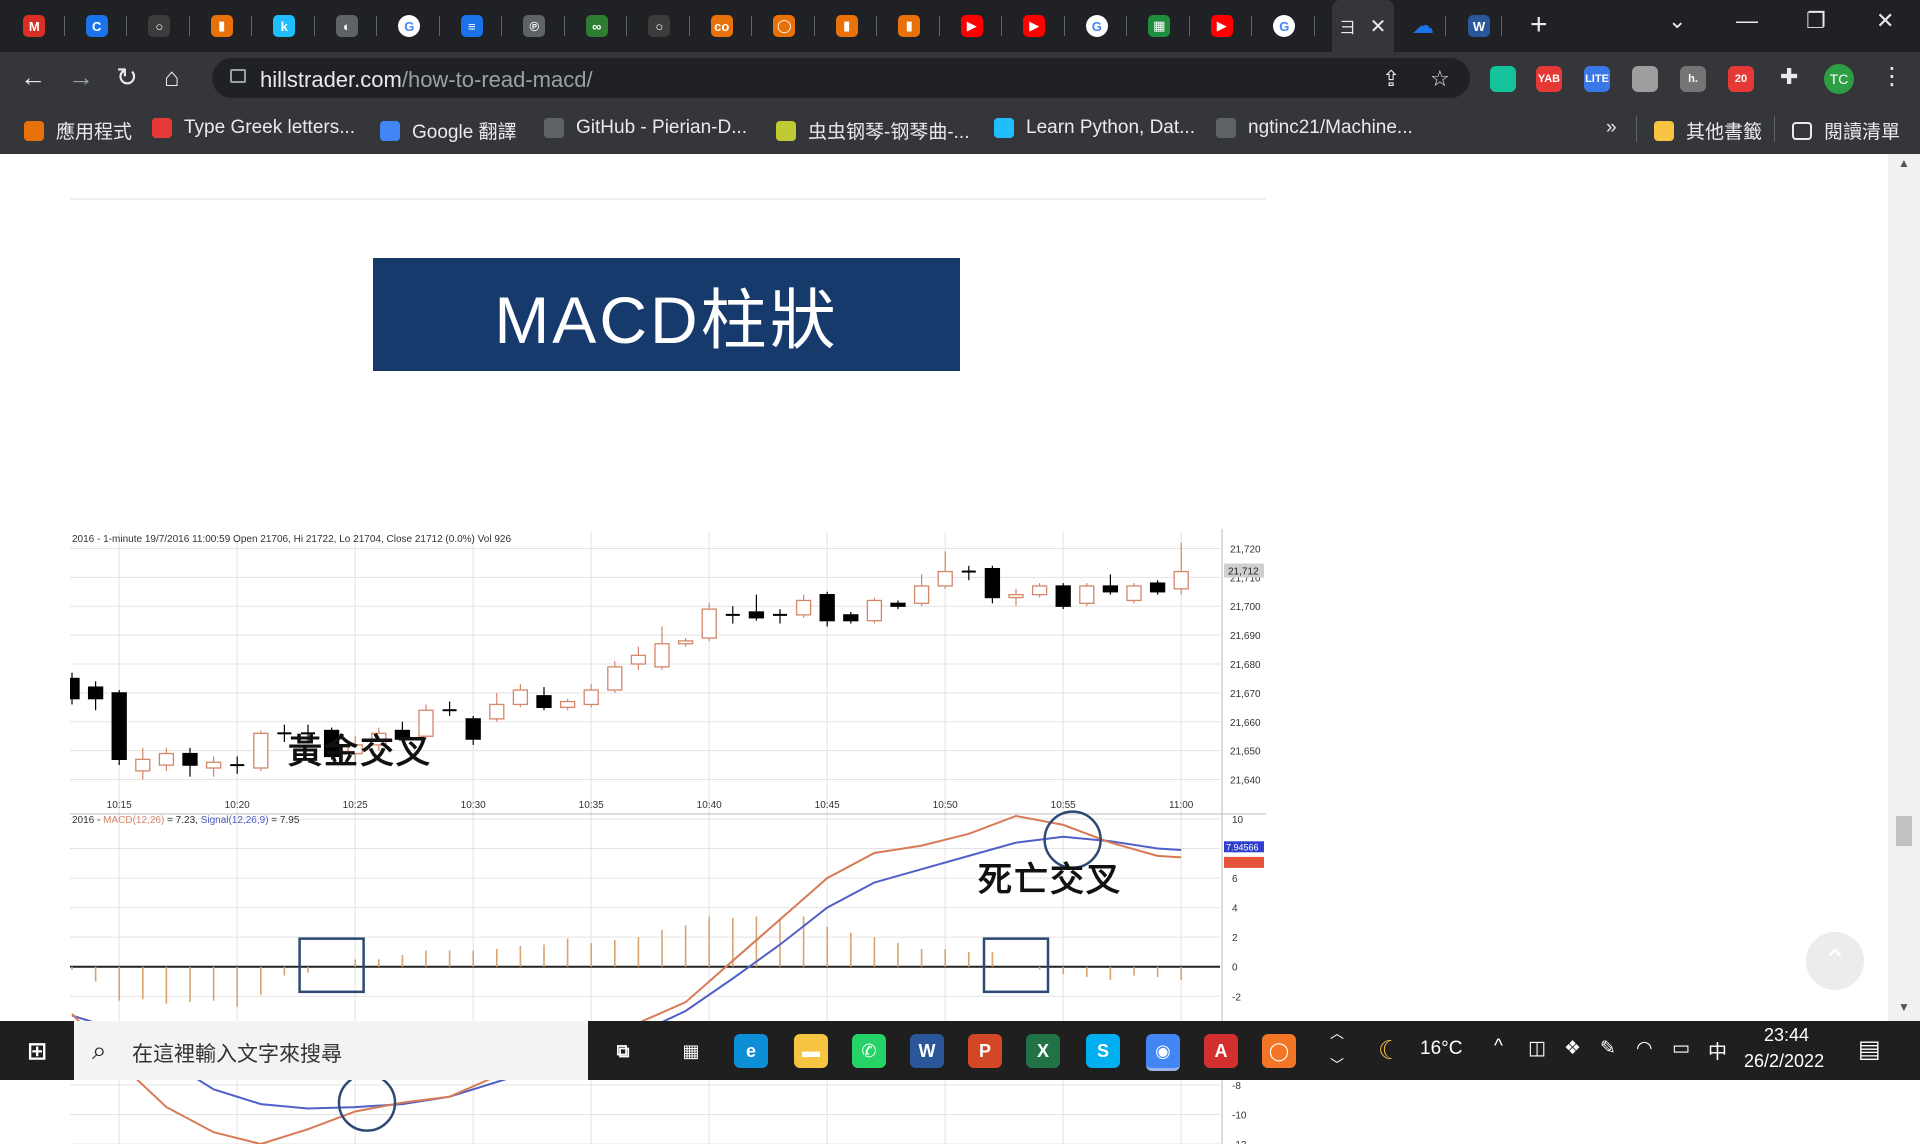 This screenshot has height=1144, width=1920. I want to click on whatsapp-icon: ✆, so click(869, 1051).